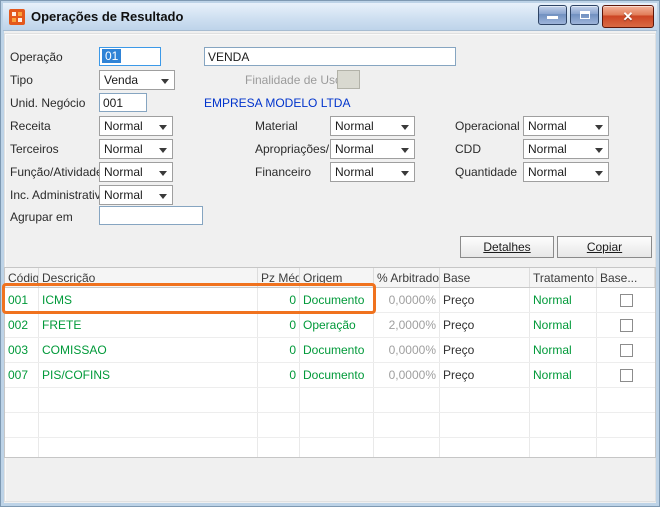 This screenshot has height=507, width=660. I want to click on operacao-code-input: 01, so click(130, 56).